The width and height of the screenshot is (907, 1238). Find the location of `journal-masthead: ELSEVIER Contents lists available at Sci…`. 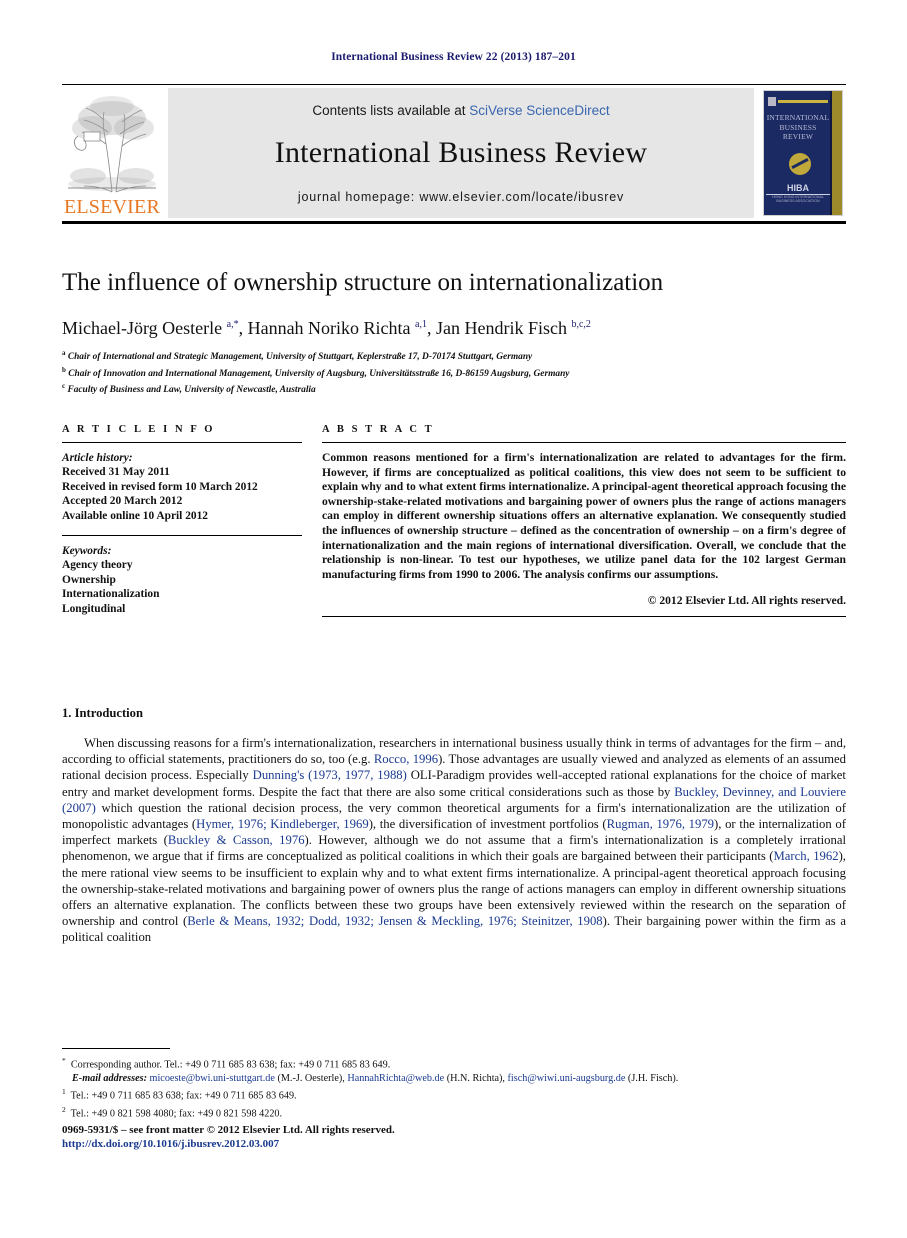

journal-masthead: ELSEVIER Contents lists available at Sci… is located at coordinates (454, 154).